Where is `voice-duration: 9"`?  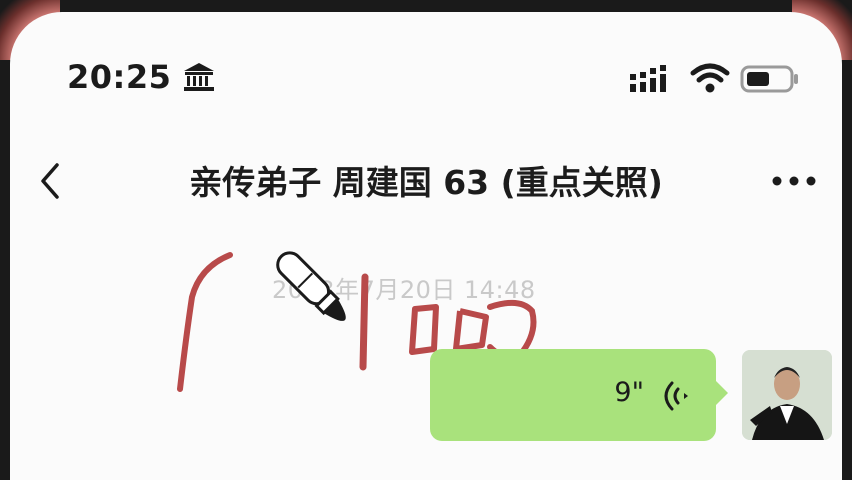 voice-duration: 9" is located at coordinates (629, 392).